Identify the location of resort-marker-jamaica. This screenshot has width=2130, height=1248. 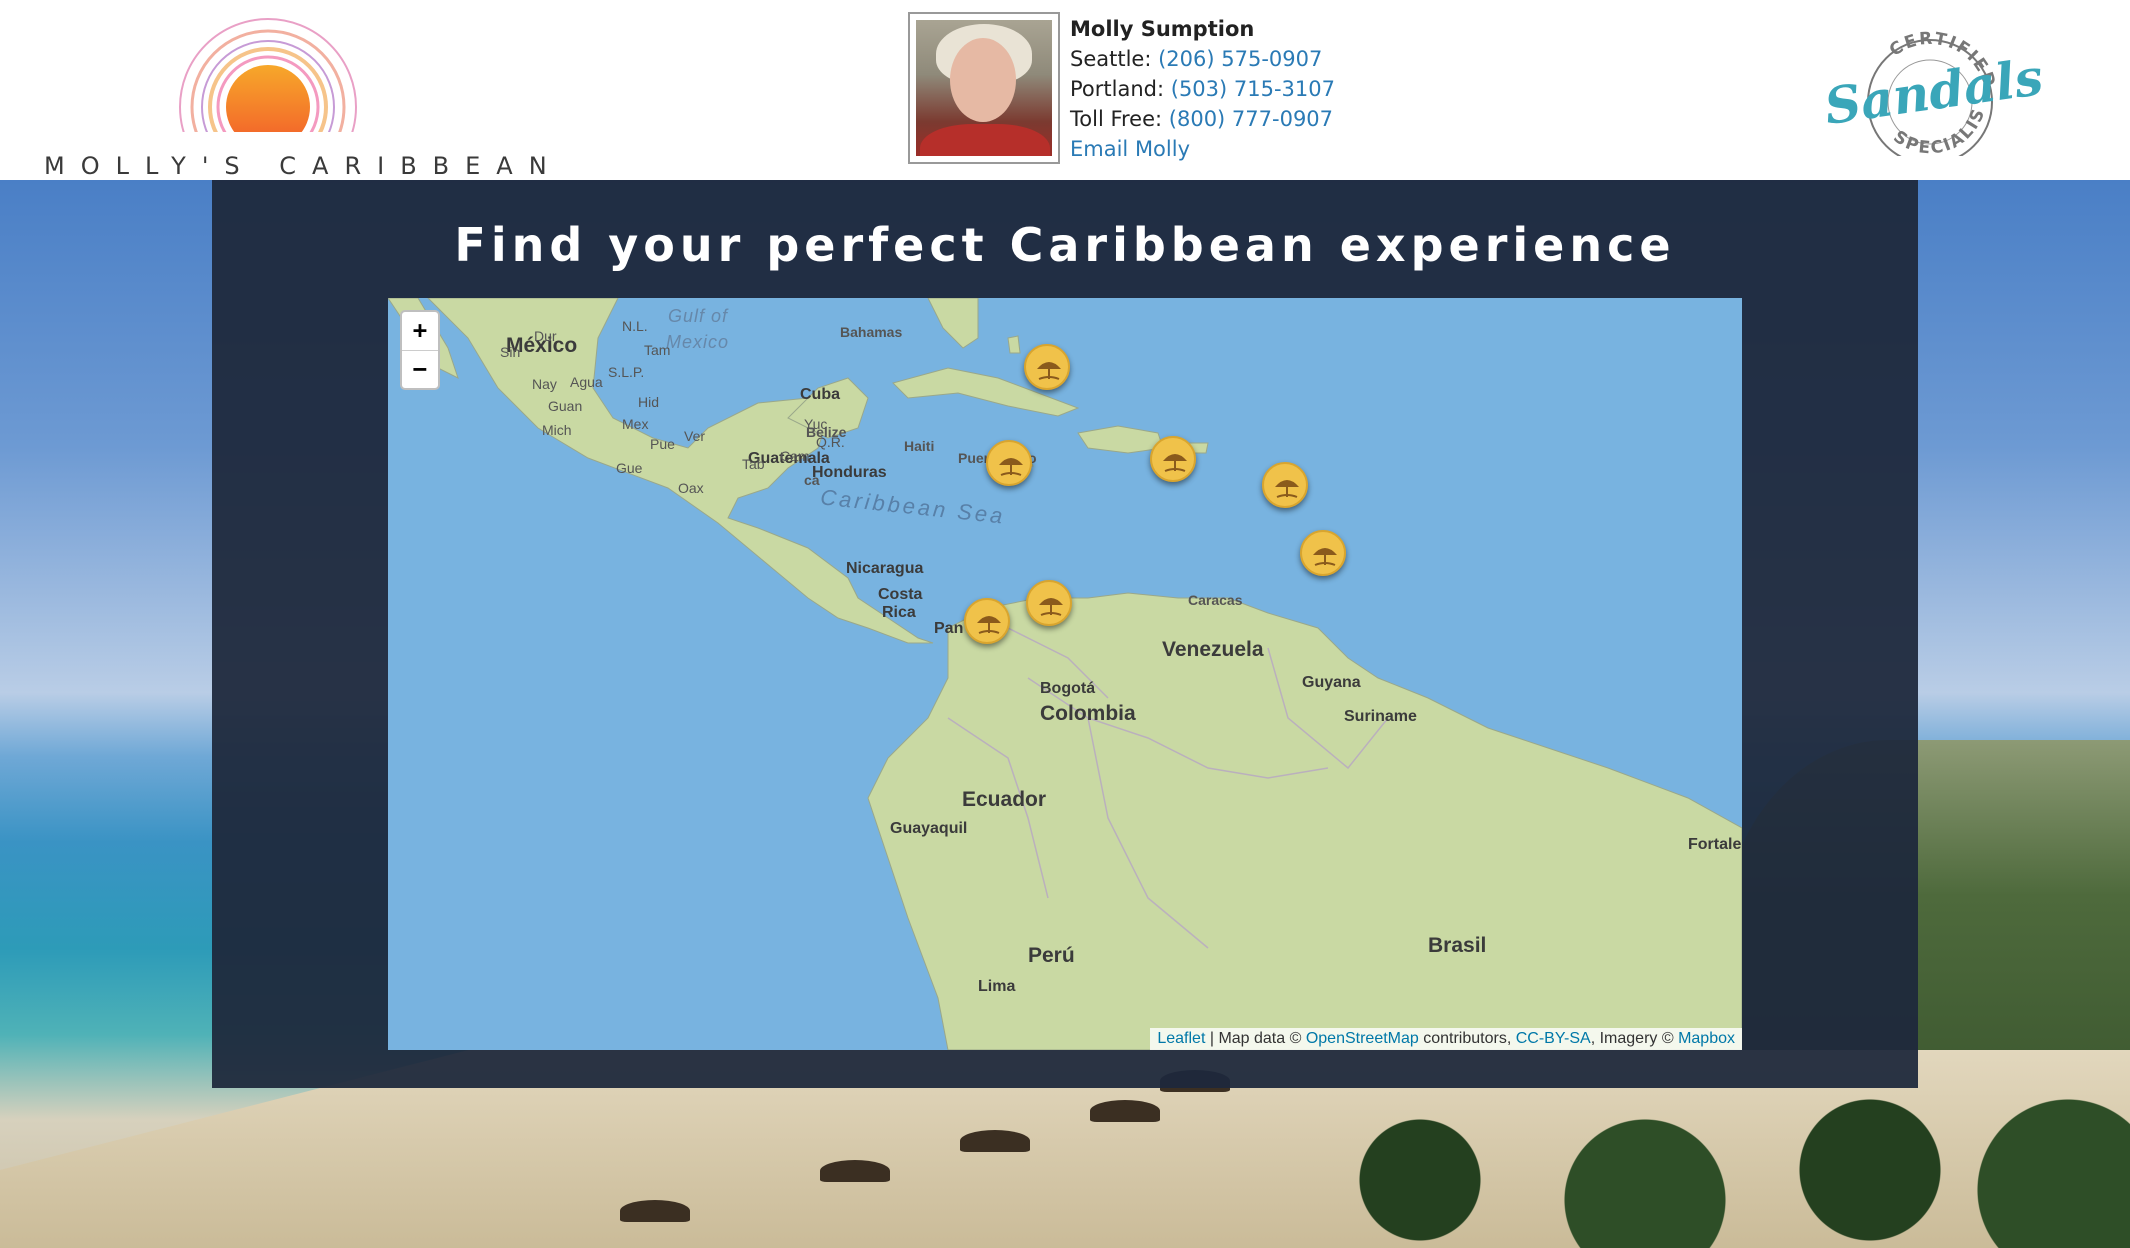
(1009, 463).